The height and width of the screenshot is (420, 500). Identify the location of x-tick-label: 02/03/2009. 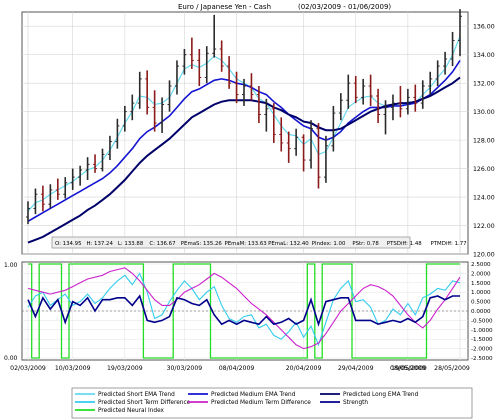
(28, 368).